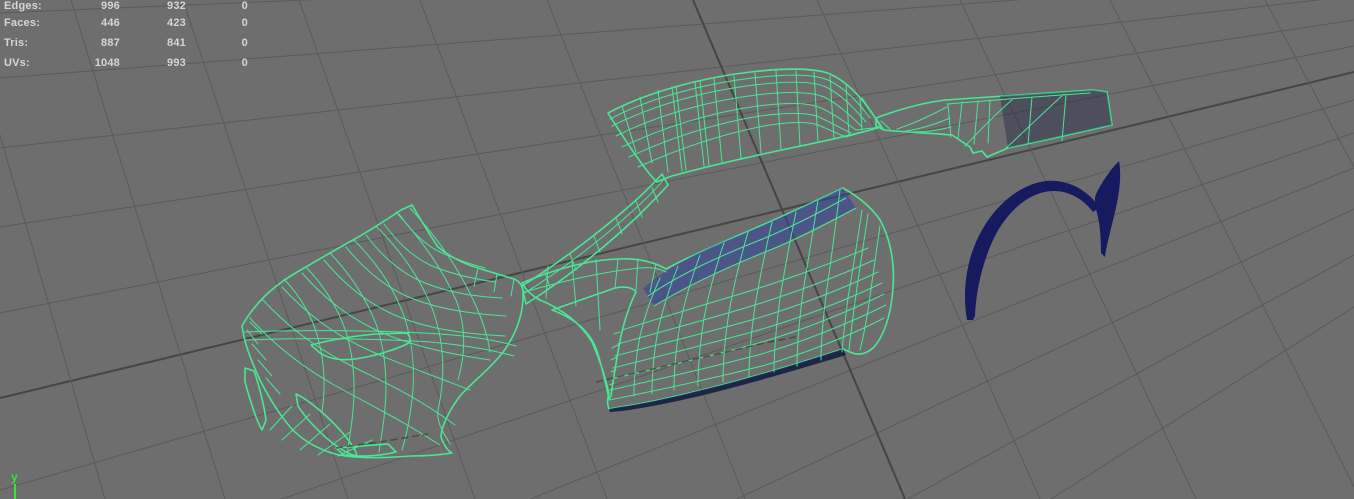  Describe the element at coordinates (130, 6) in the screenshot. I see `hud-row-edges: Edges: 996 932 0` at that location.